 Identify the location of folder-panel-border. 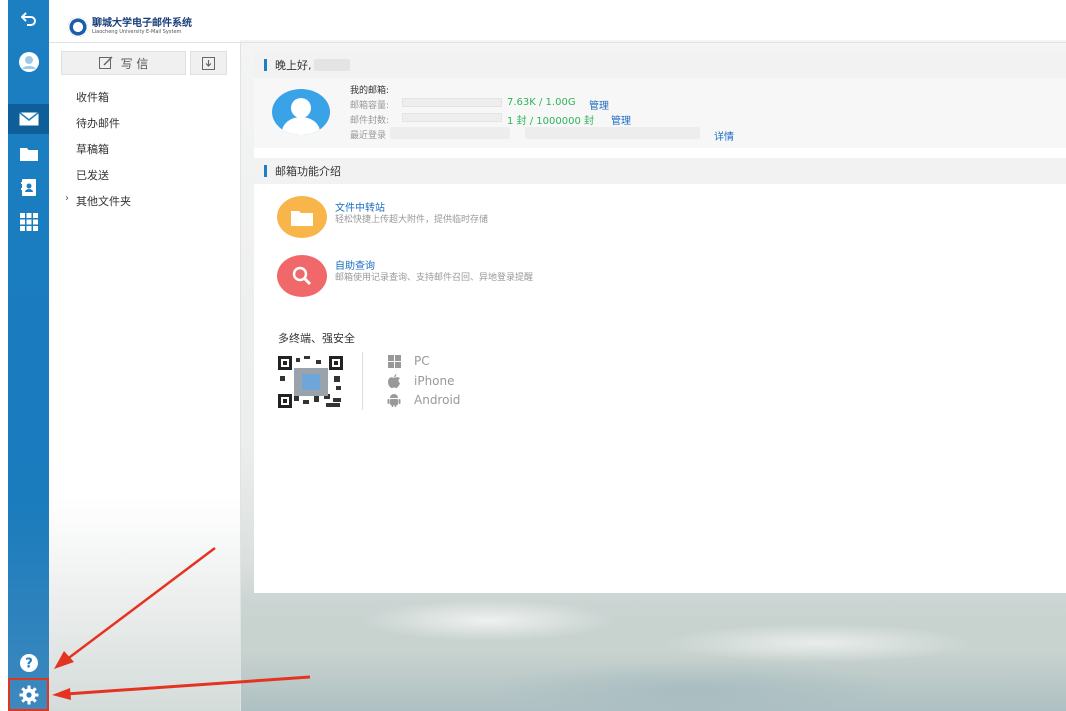
(240, 377).